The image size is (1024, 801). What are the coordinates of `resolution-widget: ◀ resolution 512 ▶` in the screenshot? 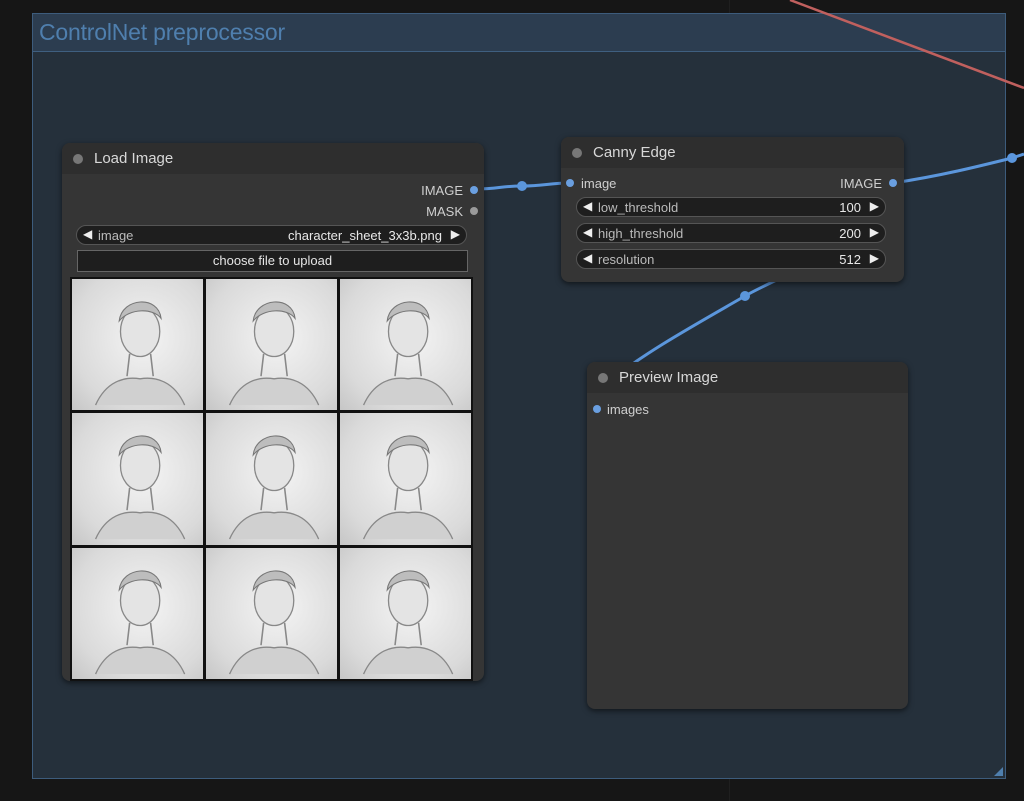 It's located at (731, 259).